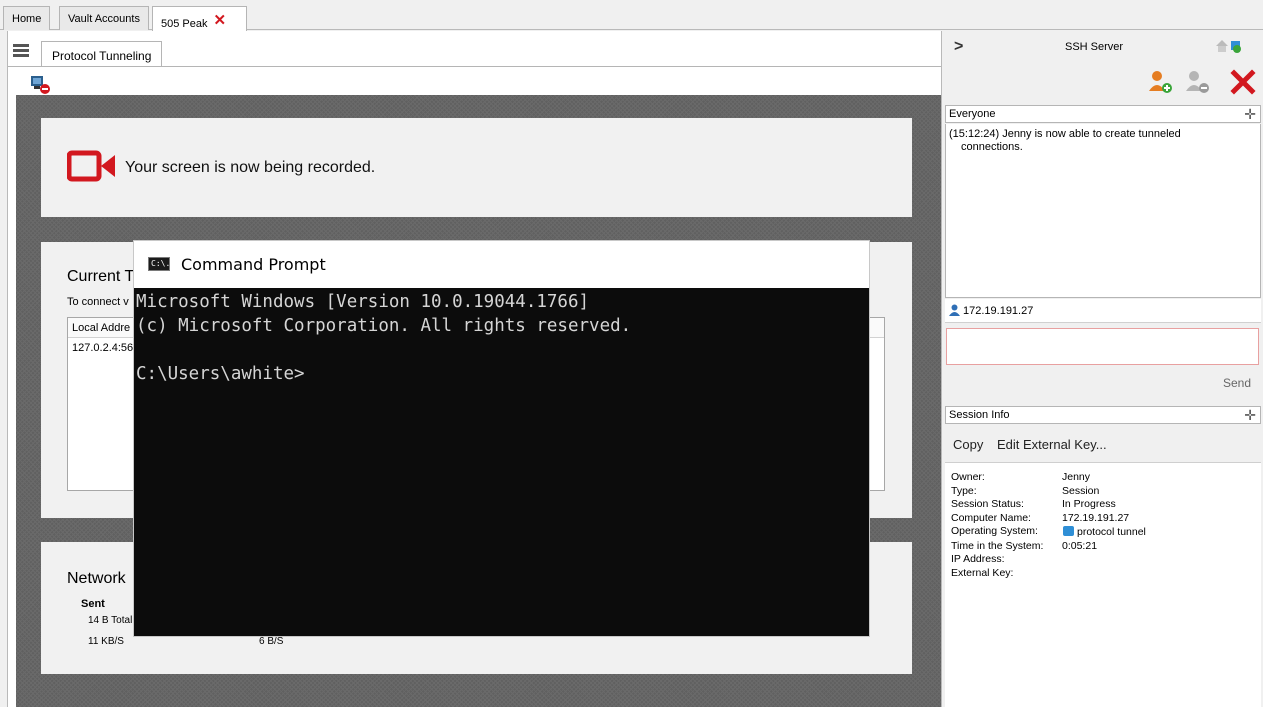 Image resolution: width=1263 pixels, height=707 pixels. What do you see at coordinates (972, 114) in the screenshot?
I see `everyone-label: Everyone` at bounding box center [972, 114].